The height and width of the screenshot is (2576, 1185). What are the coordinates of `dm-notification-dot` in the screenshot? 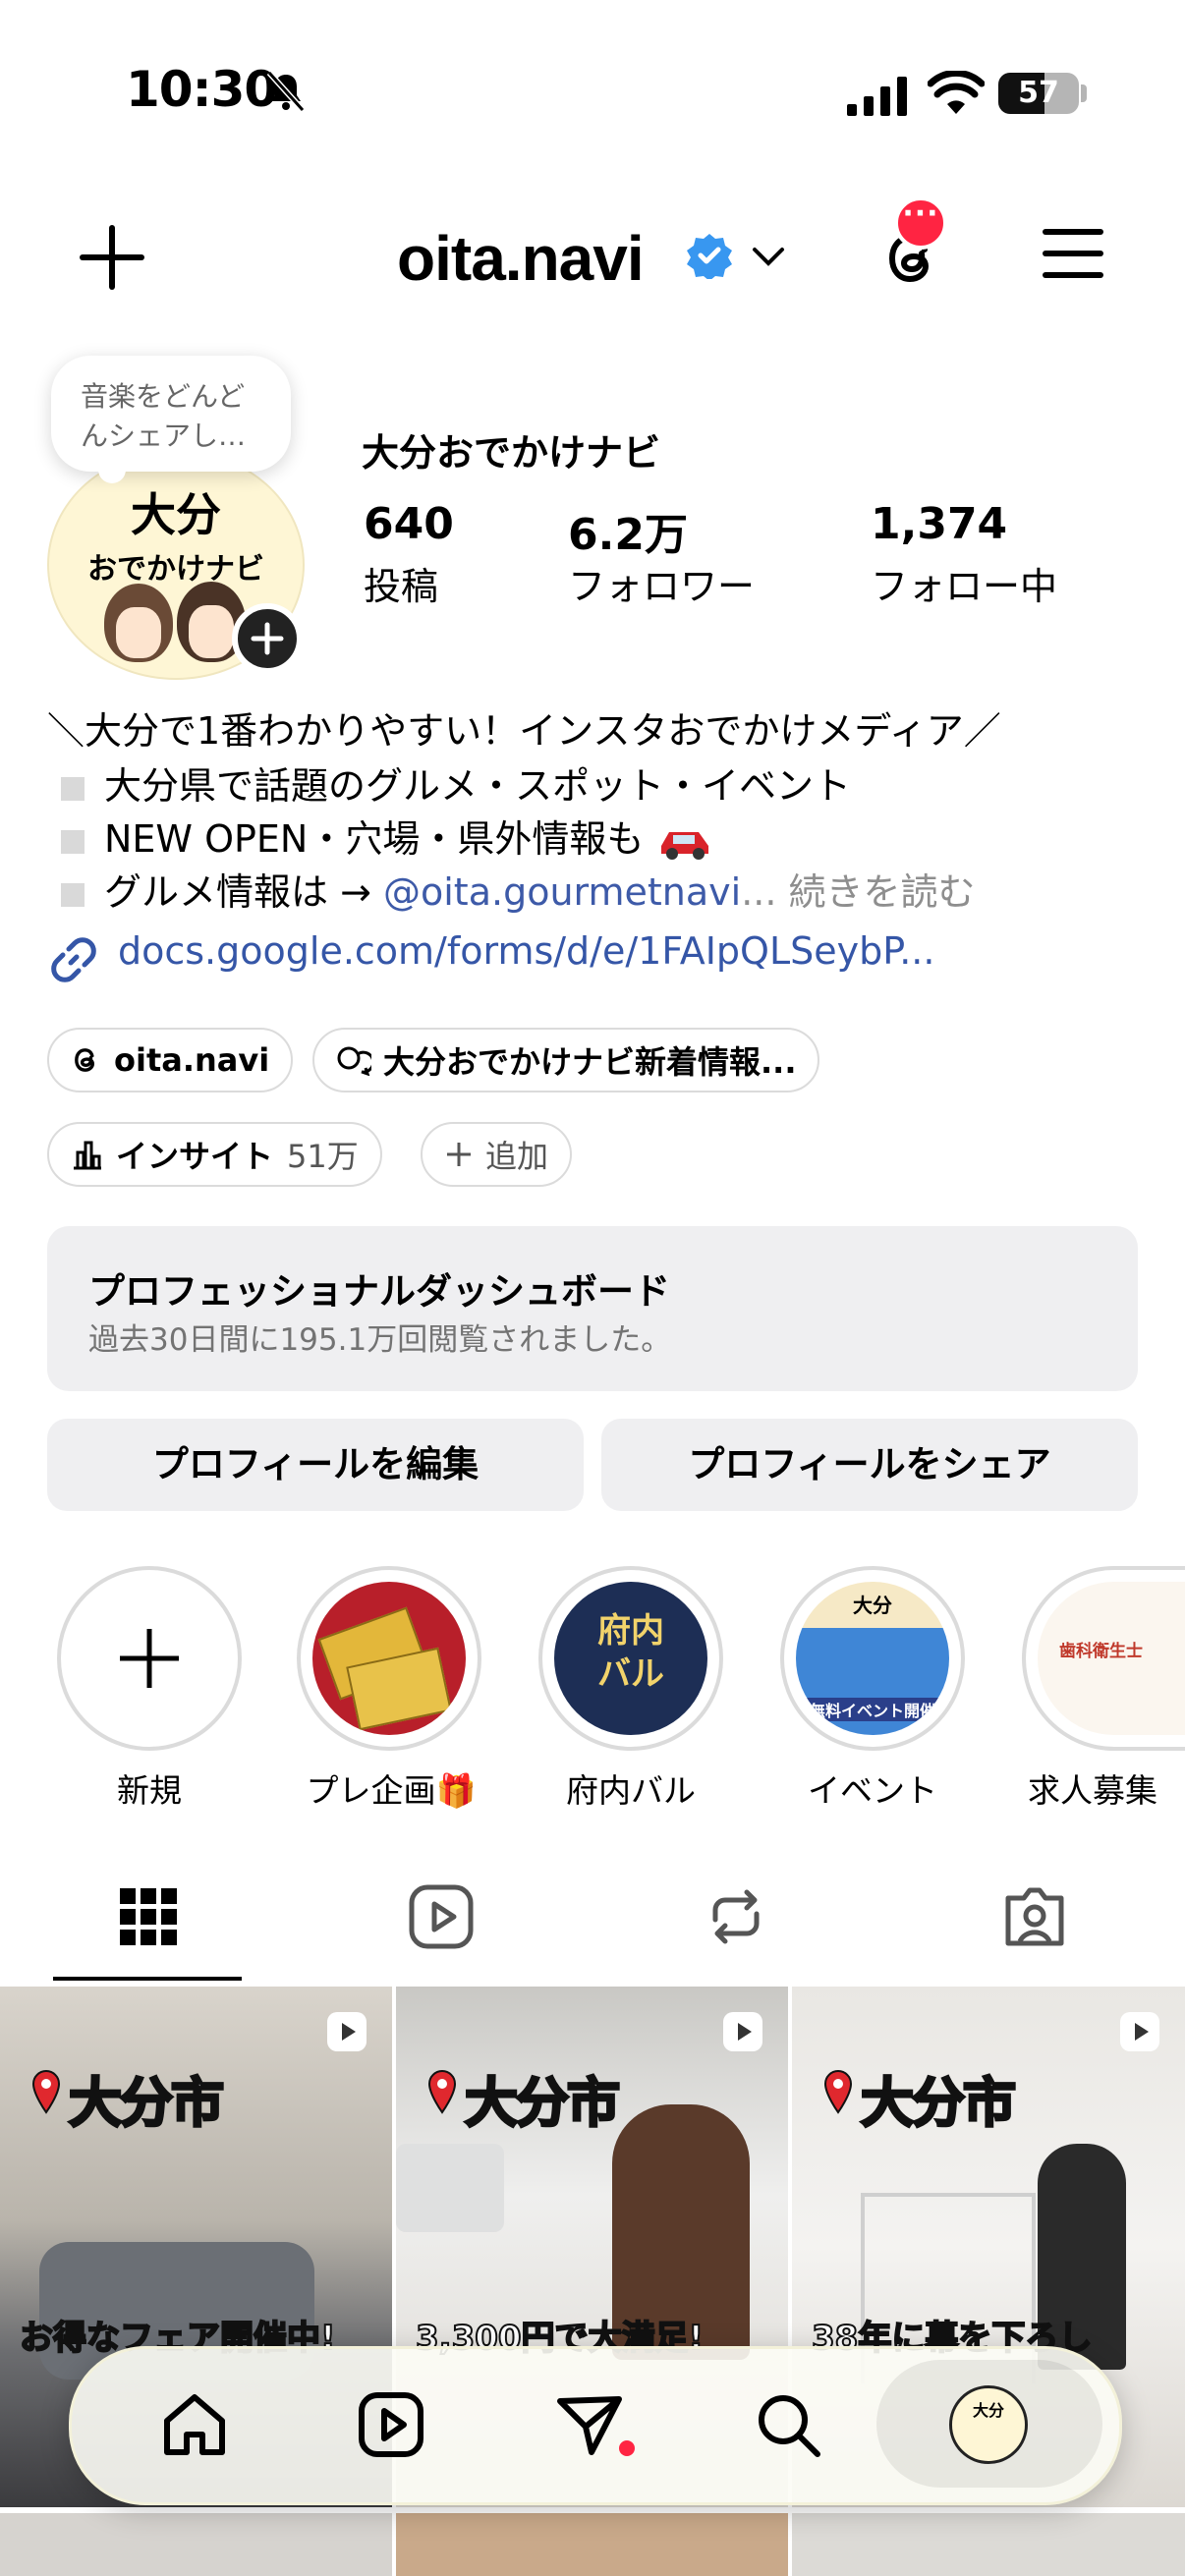 It's located at (627, 2448).